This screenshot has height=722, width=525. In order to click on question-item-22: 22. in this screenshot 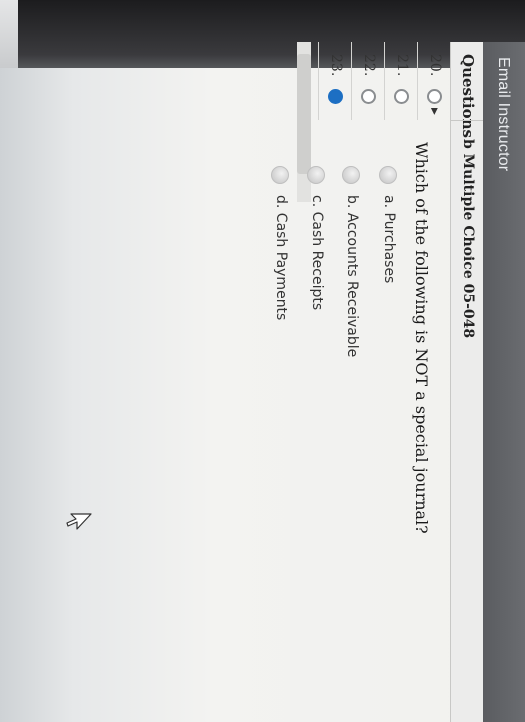, I will do `click(368, 81)`.